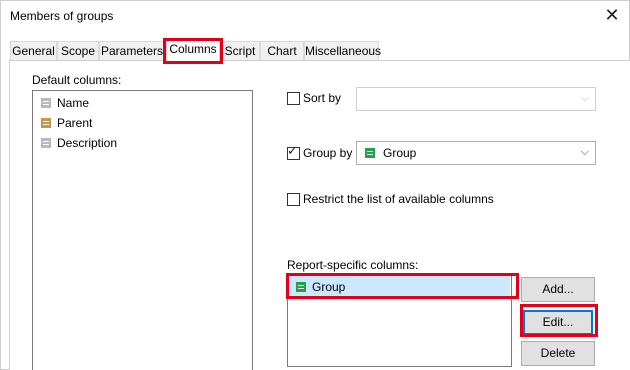  What do you see at coordinates (73, 103) in the screenshot?
I see `list-item-label: Name` at bounding box center [73, 103].